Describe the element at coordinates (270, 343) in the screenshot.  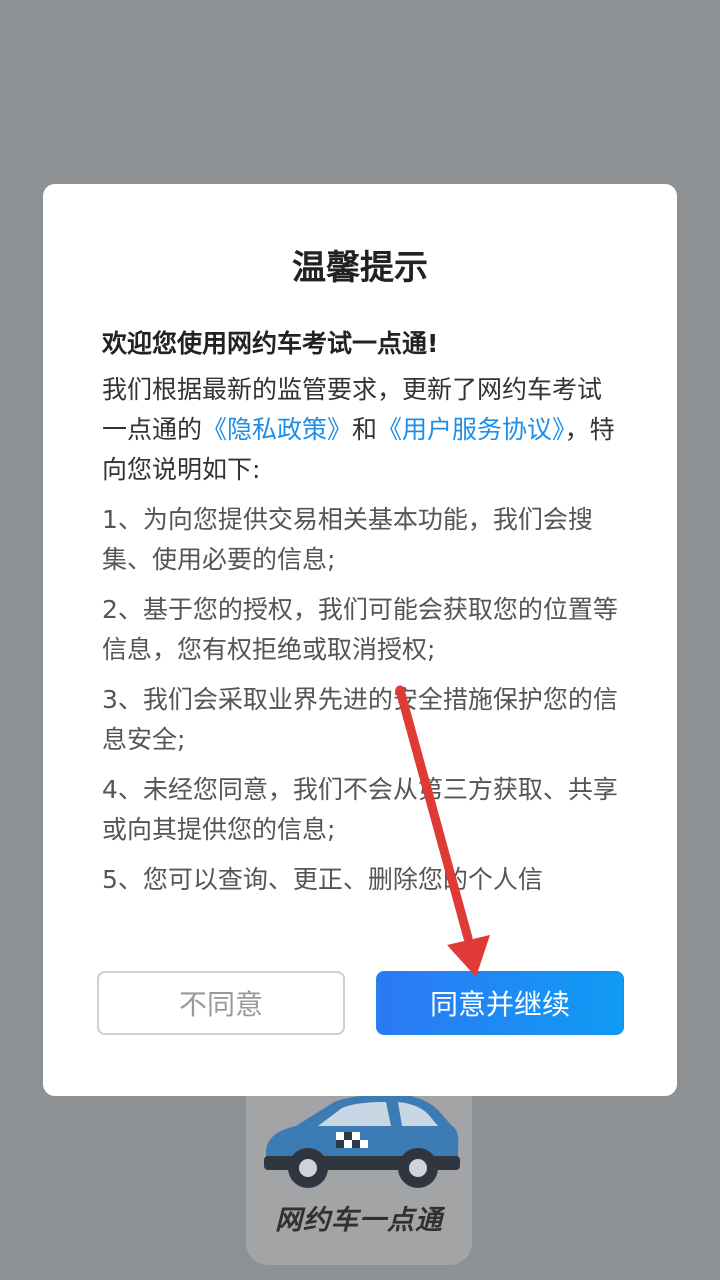
I see `welcome-text: 欢迎您使用网约车考试一点通!` at that location.